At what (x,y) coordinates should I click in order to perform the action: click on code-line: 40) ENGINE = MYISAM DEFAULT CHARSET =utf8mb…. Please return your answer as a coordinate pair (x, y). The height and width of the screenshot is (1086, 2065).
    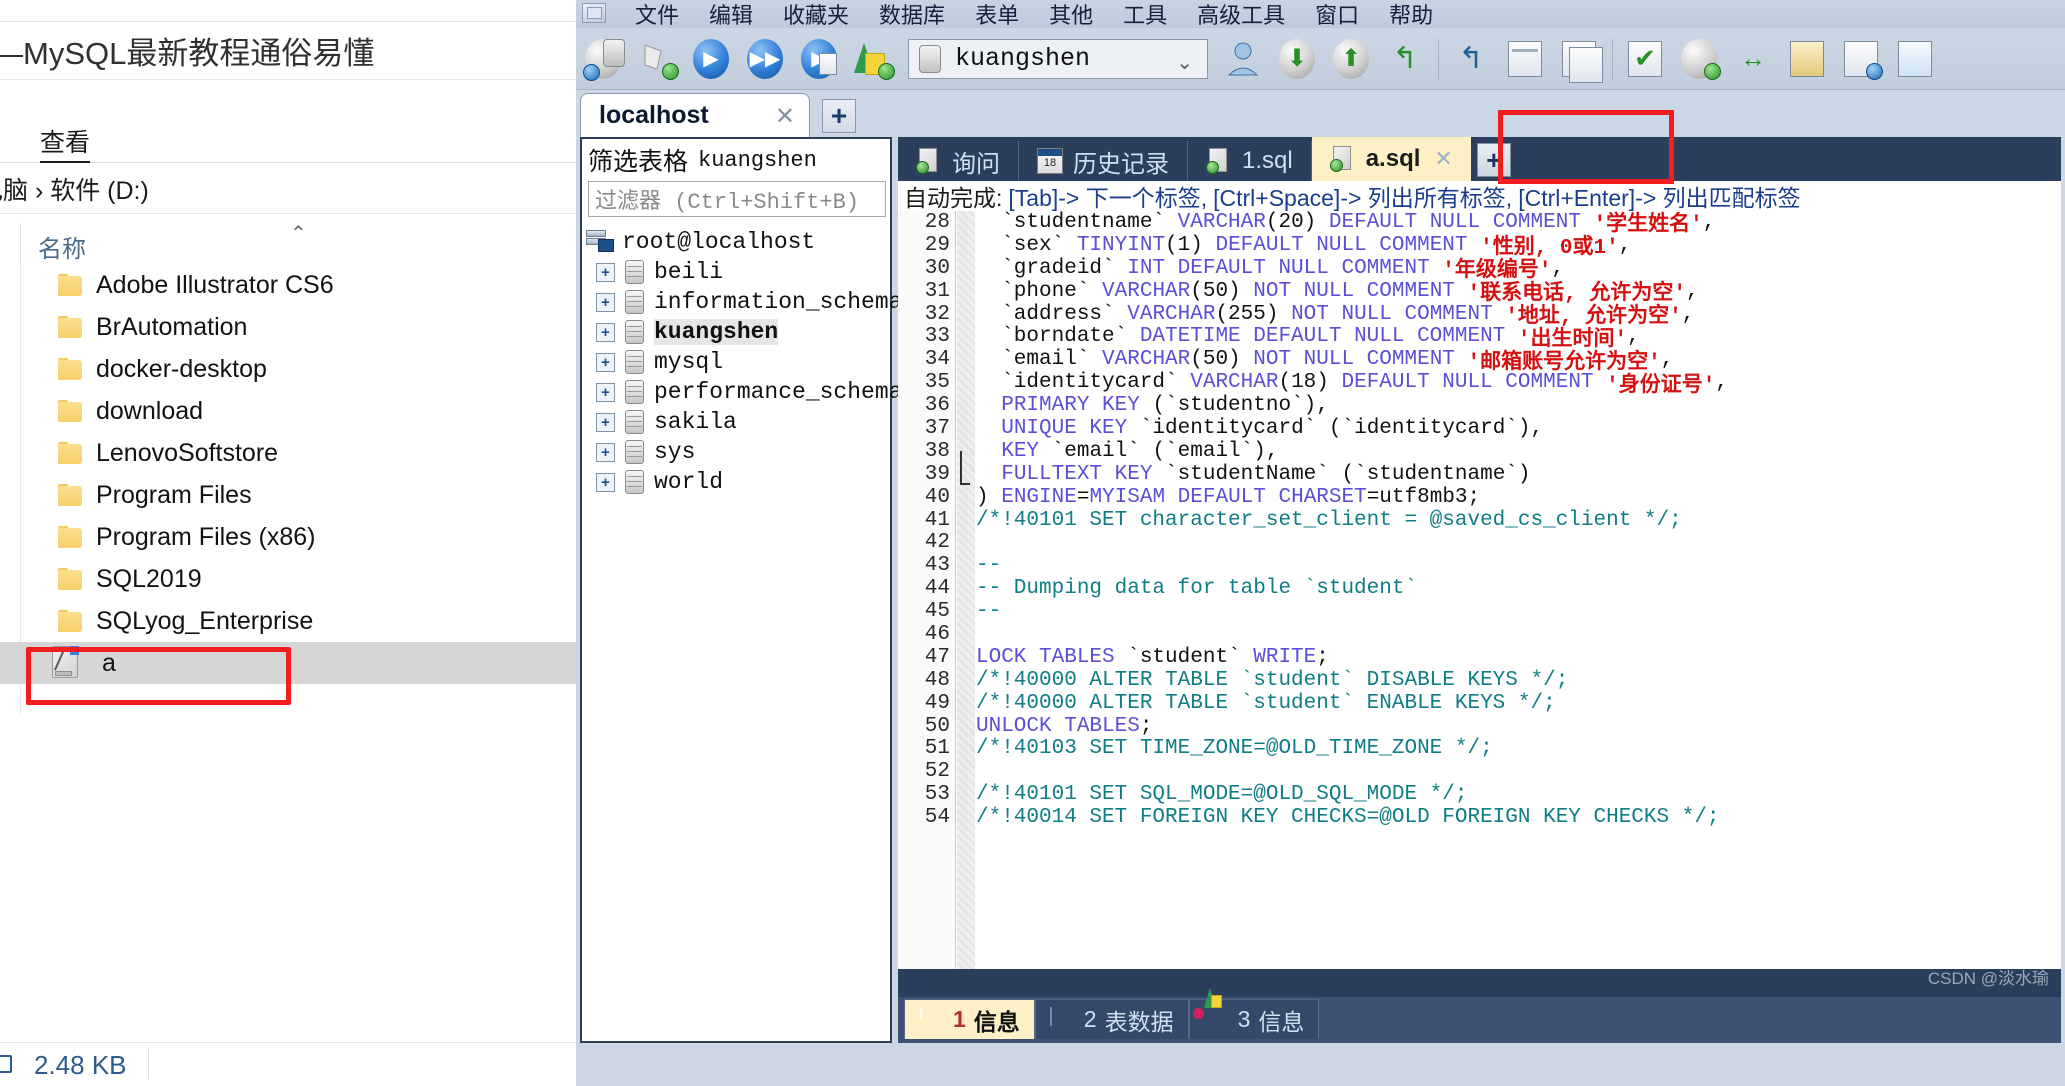
    Looking at the image, I should click on (1493, 497).